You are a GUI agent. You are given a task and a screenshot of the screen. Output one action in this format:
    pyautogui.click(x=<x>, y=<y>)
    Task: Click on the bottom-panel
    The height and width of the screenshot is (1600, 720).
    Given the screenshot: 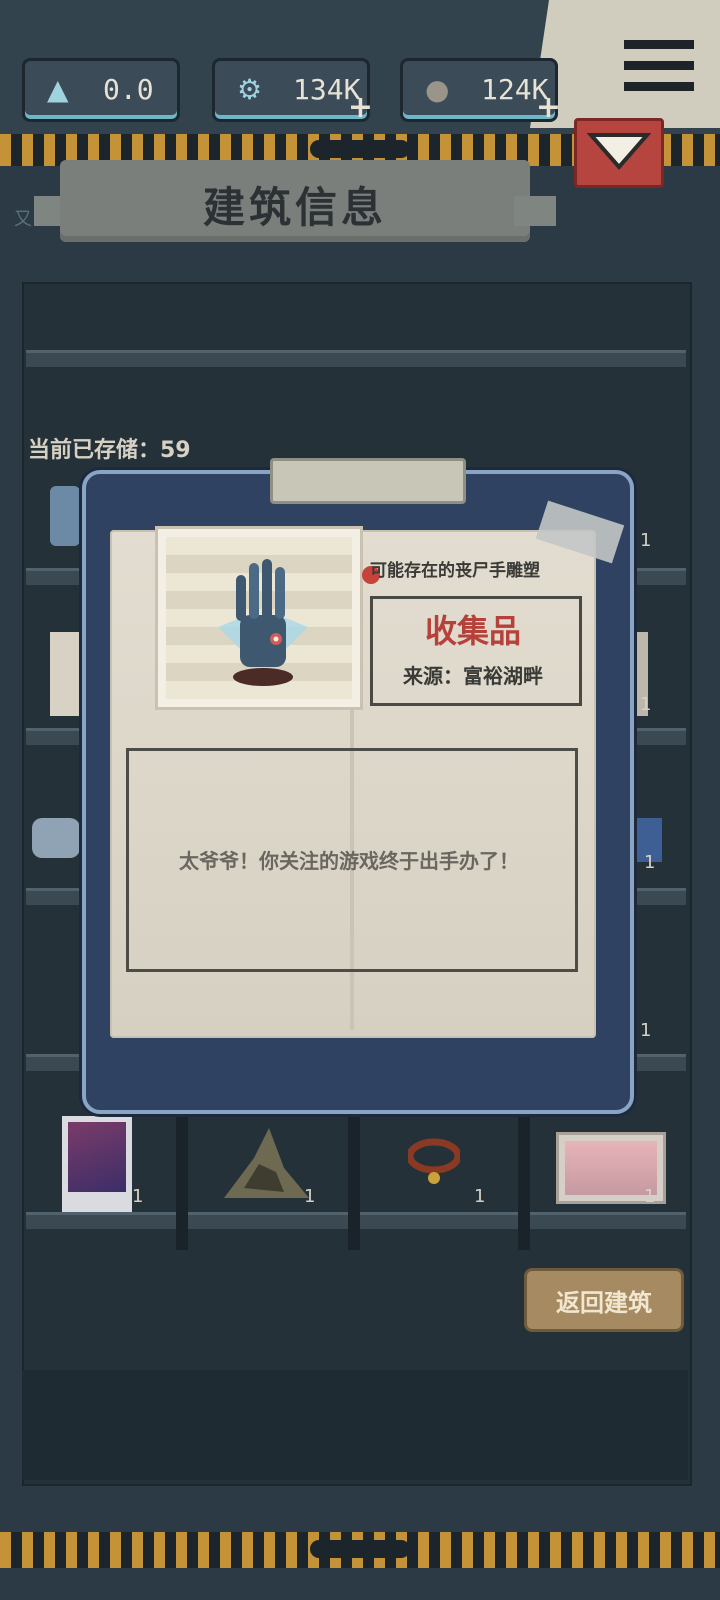 What is the action you would take?
    pyautogui.click(x=355, y=1425)
    